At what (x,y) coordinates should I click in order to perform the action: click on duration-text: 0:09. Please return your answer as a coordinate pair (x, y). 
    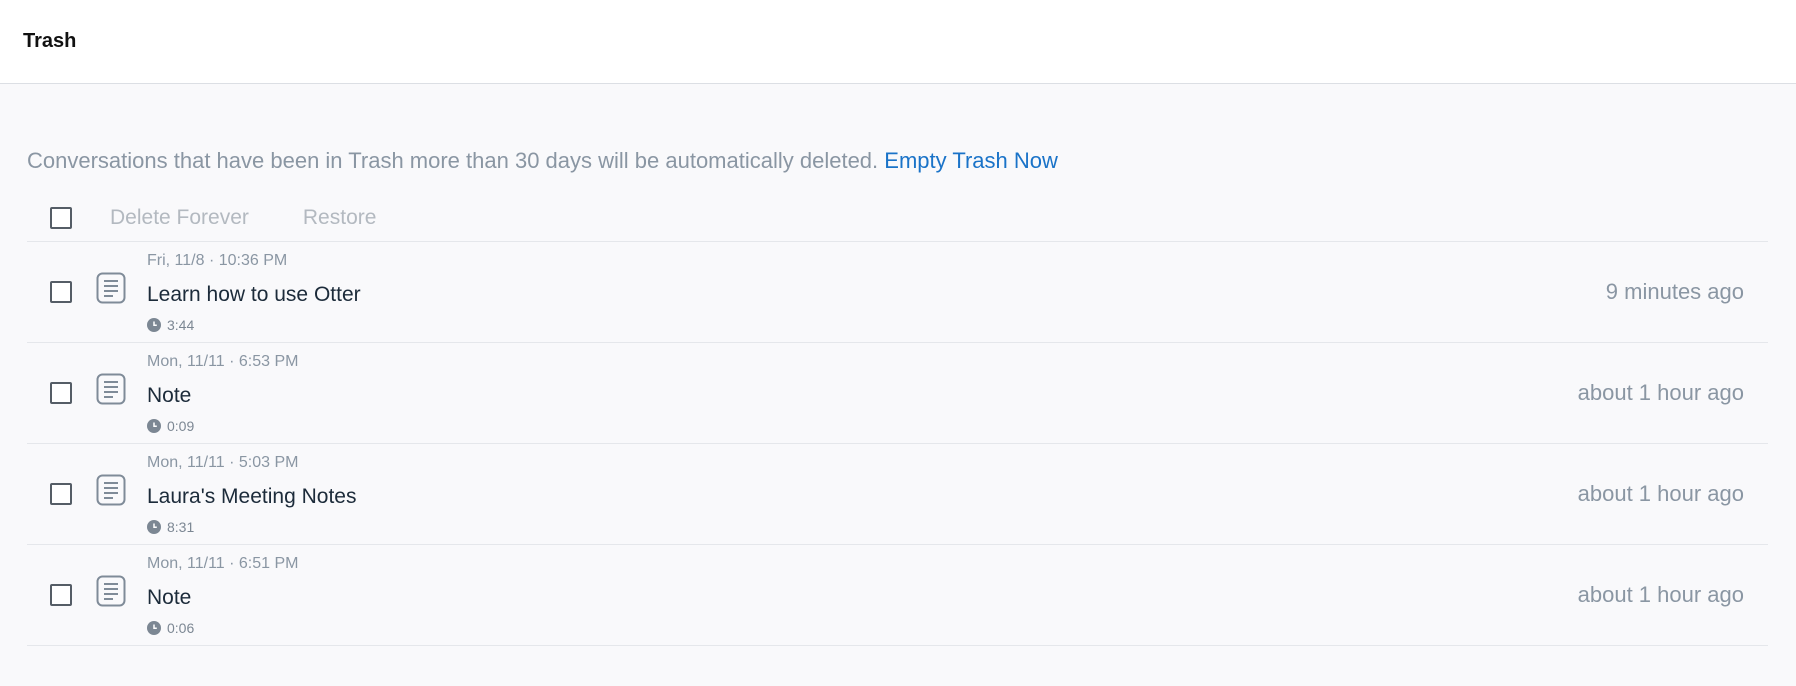
    Looking at the image, I should click on (181, 425).